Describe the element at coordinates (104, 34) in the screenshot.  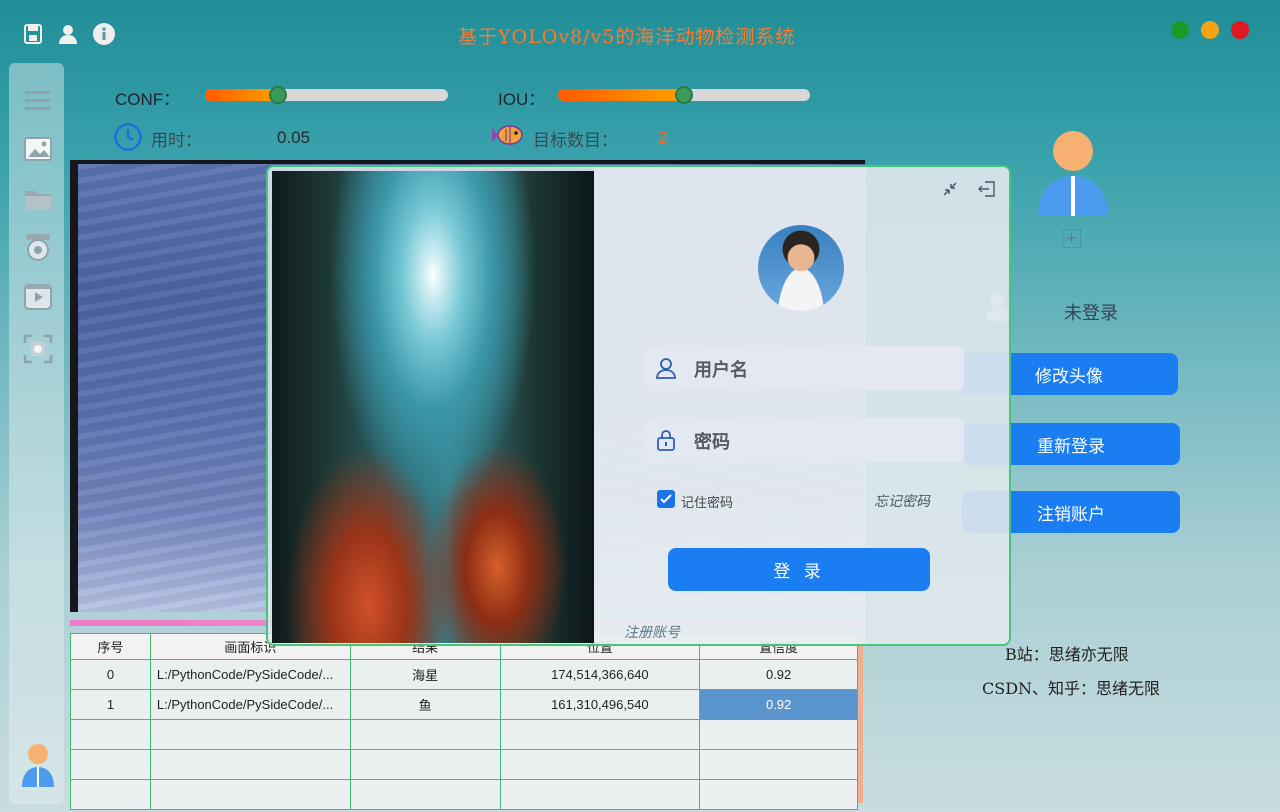
I see `info-icon` at that location.